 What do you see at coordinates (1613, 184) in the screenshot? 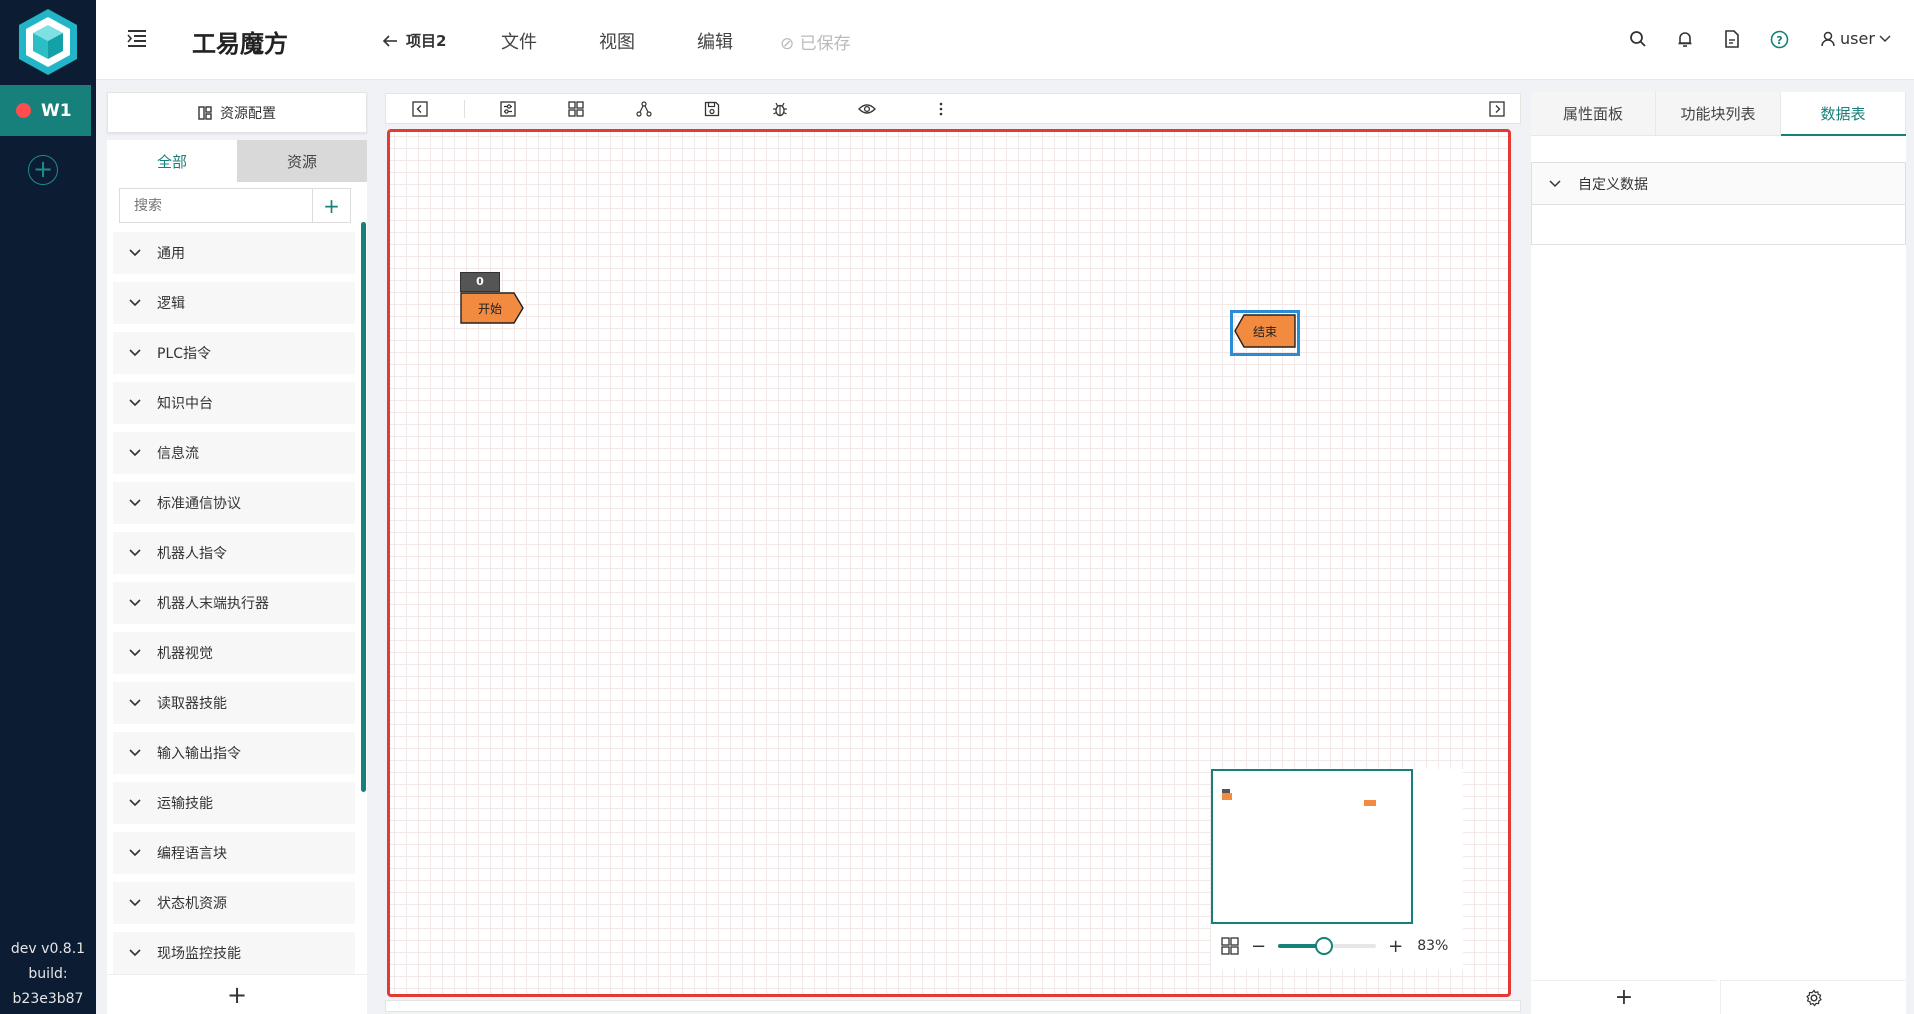
I see `custom-data-title: 自定义数据` at bounding box center [1613, 184].